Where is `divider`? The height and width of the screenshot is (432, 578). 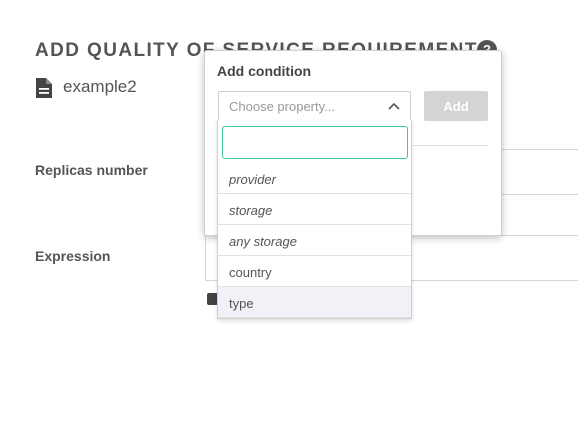 divider is located at coordinates (450, 145).